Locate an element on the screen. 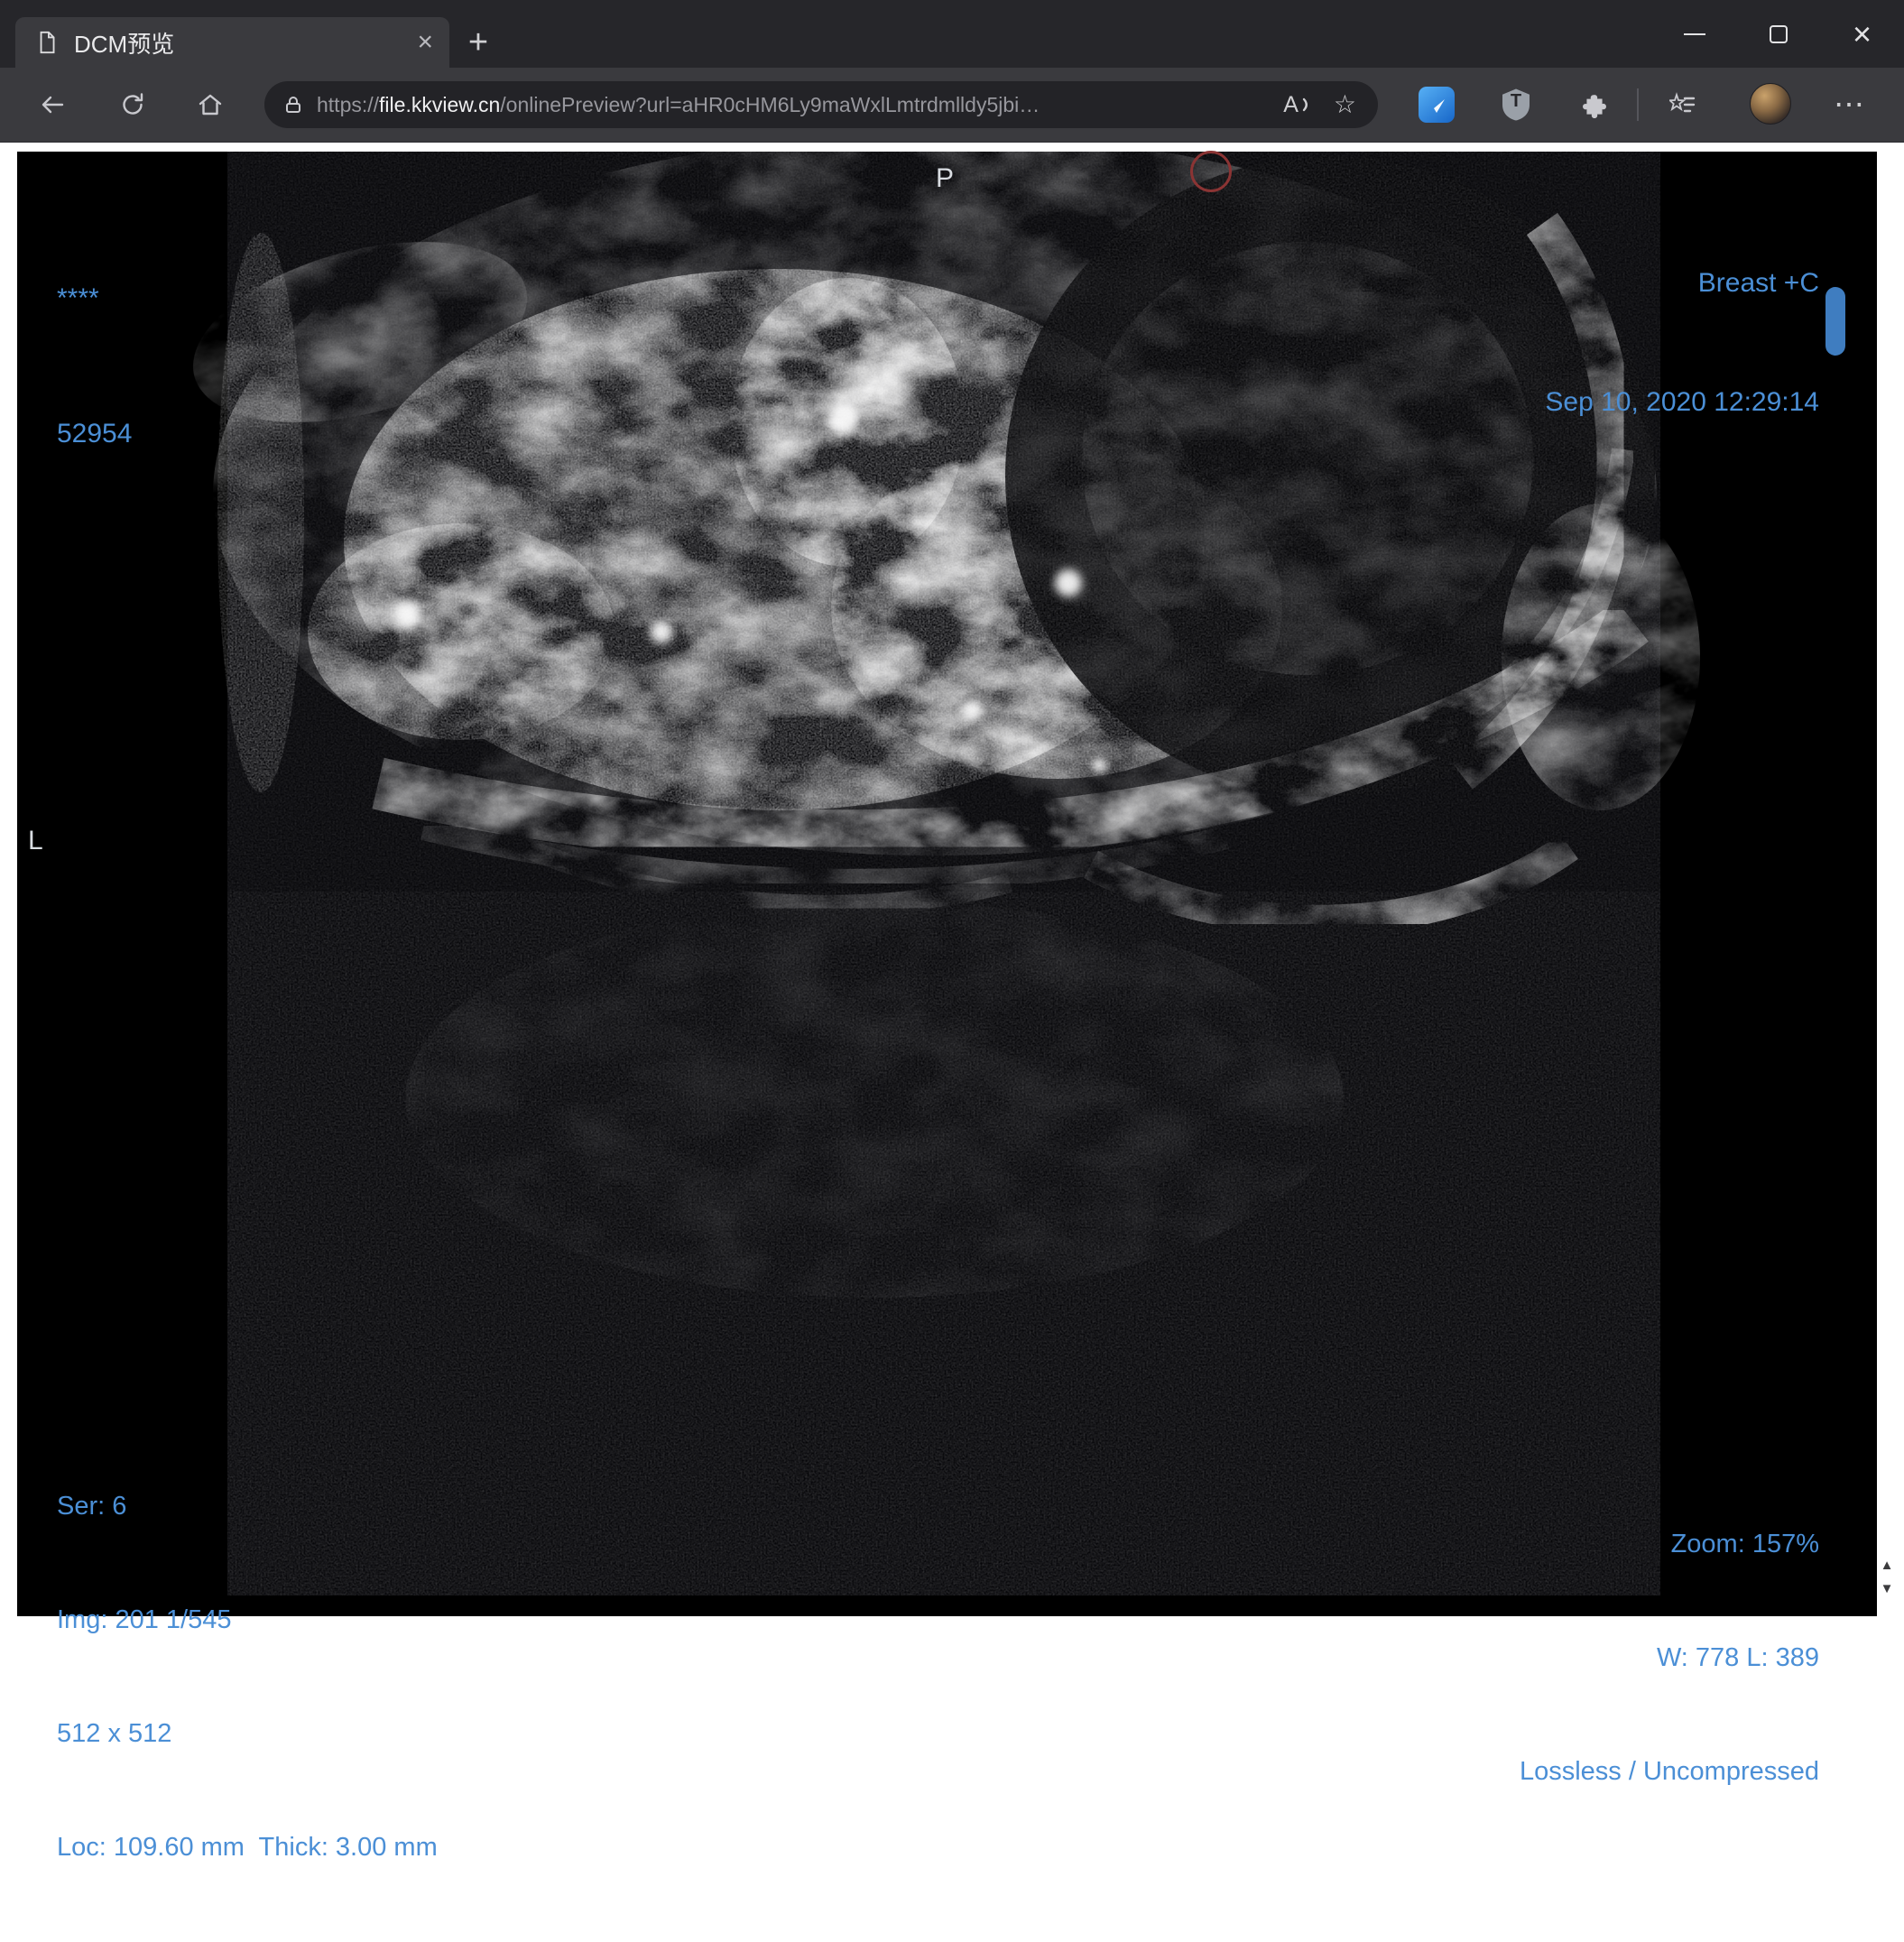 The height and width of the screenshot is (1942, 1904). tab-title: DCM预览 is located at coordinates (125, 44).